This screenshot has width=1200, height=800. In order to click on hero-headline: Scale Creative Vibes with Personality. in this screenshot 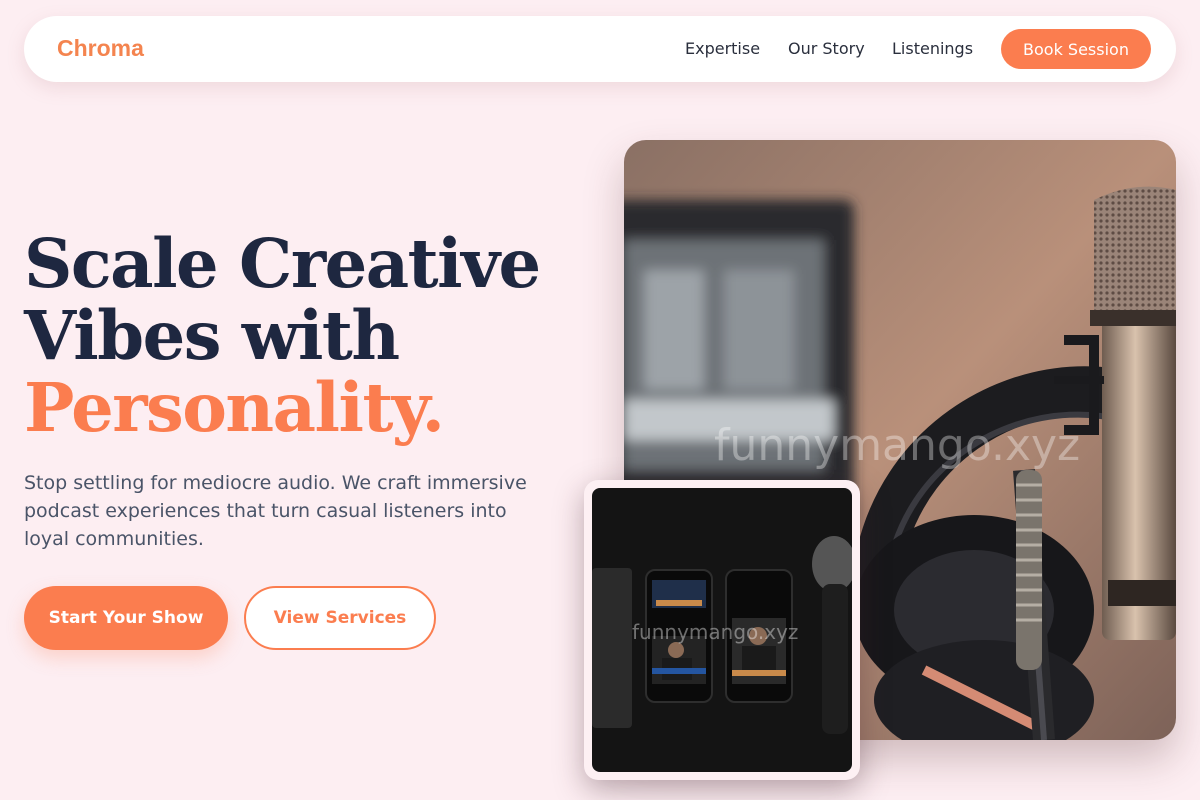, I will do `click(282, 335)`.